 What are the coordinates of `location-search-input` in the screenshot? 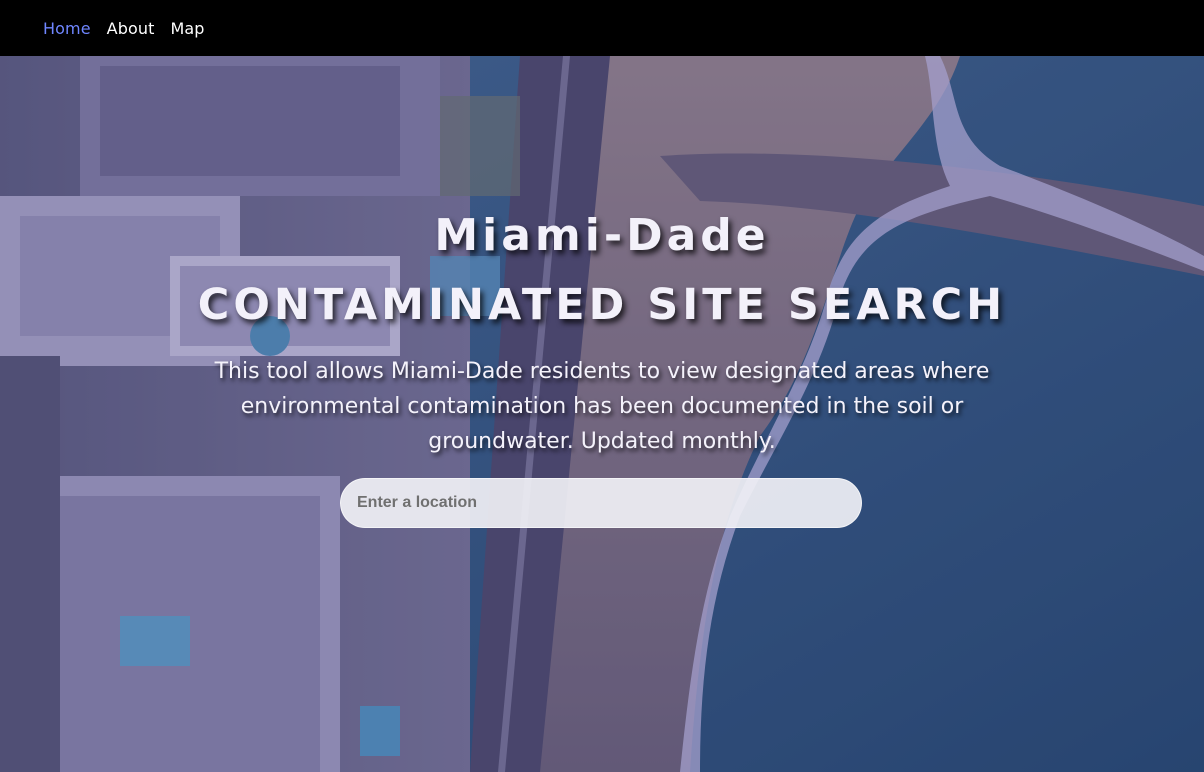 It's located at (601, 503).